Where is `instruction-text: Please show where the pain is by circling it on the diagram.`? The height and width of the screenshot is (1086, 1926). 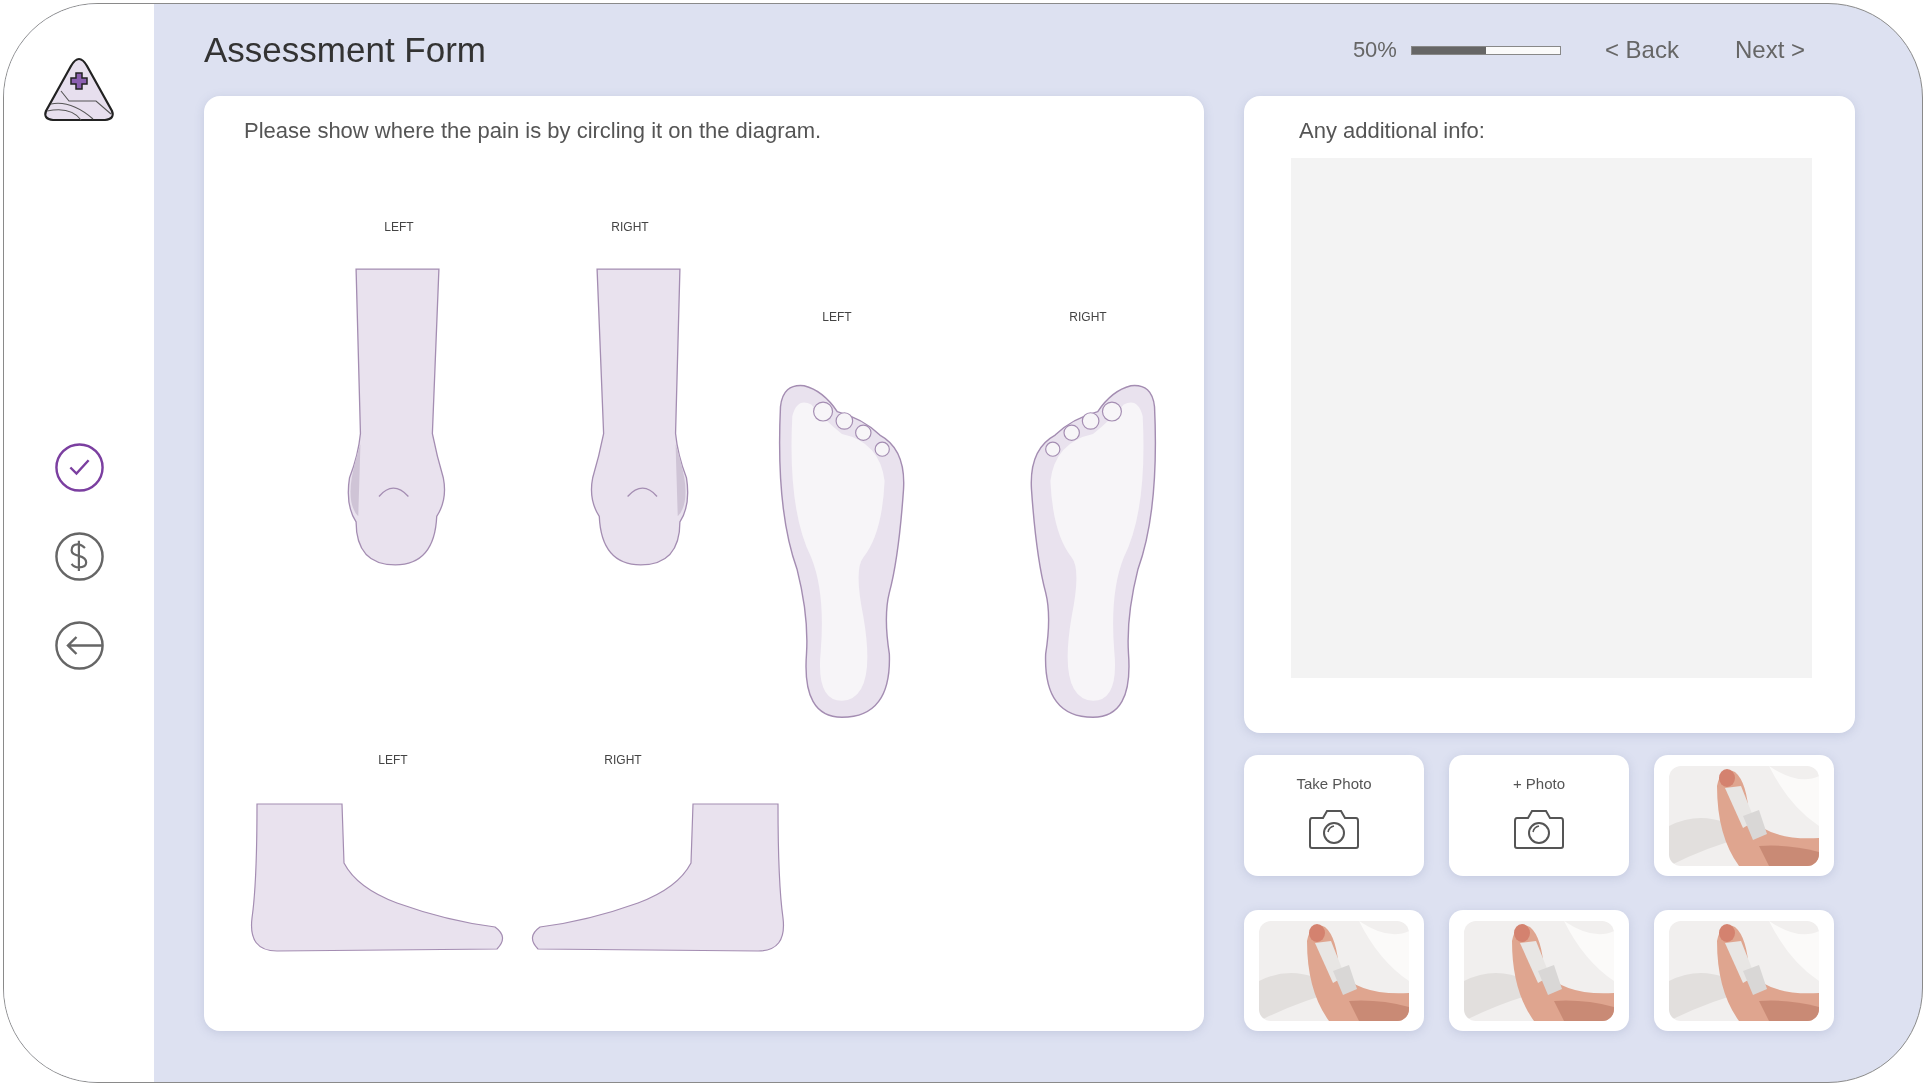
instruction-text: Please show where the pain is by circling it on the diagram. is located at coordinates (533, 131).